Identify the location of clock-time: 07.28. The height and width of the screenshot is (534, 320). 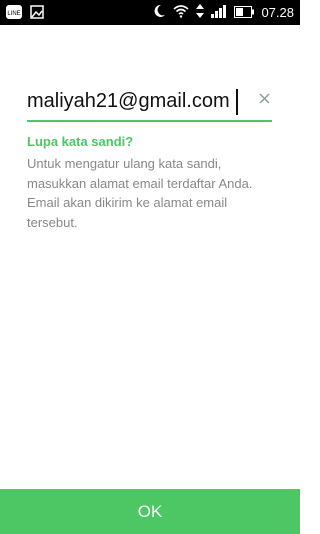
(277, 12).